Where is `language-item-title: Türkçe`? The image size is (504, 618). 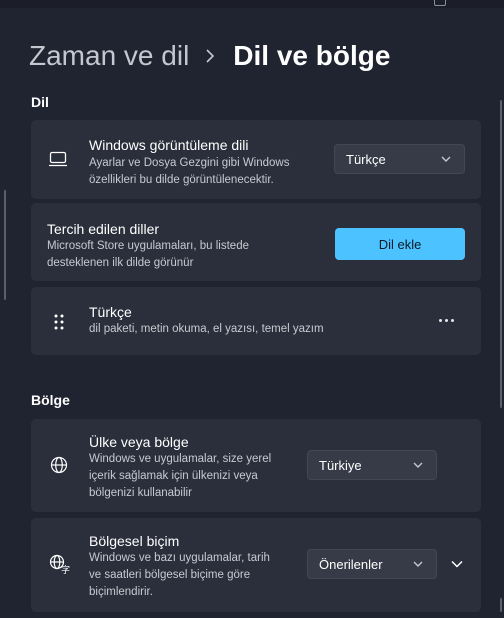 language-item-title: Türkçe is located at coordinates (110, 312).